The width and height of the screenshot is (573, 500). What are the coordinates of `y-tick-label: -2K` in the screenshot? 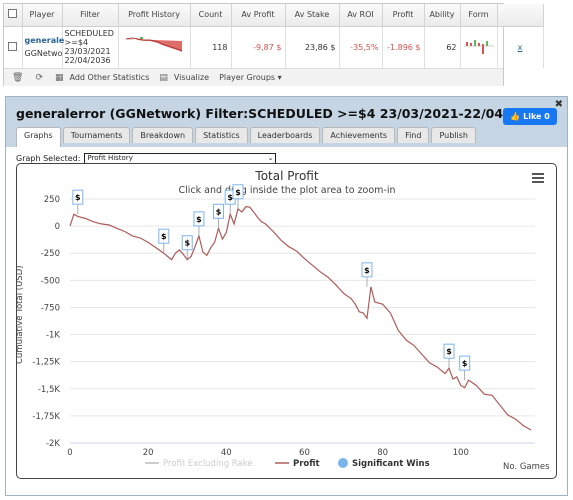 It's located at (53, 444).